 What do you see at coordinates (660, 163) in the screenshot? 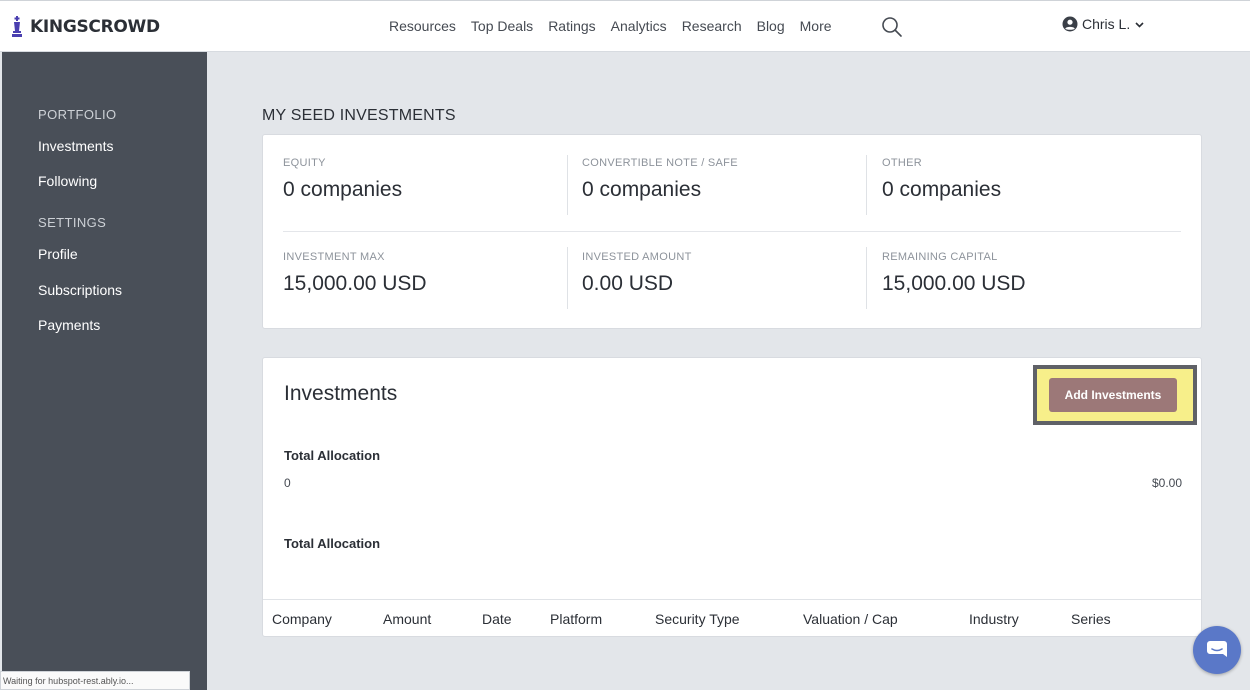
I see `stat-label: CONVERTIBLE NOTE / SAFE` at bounding box center [660, 163].